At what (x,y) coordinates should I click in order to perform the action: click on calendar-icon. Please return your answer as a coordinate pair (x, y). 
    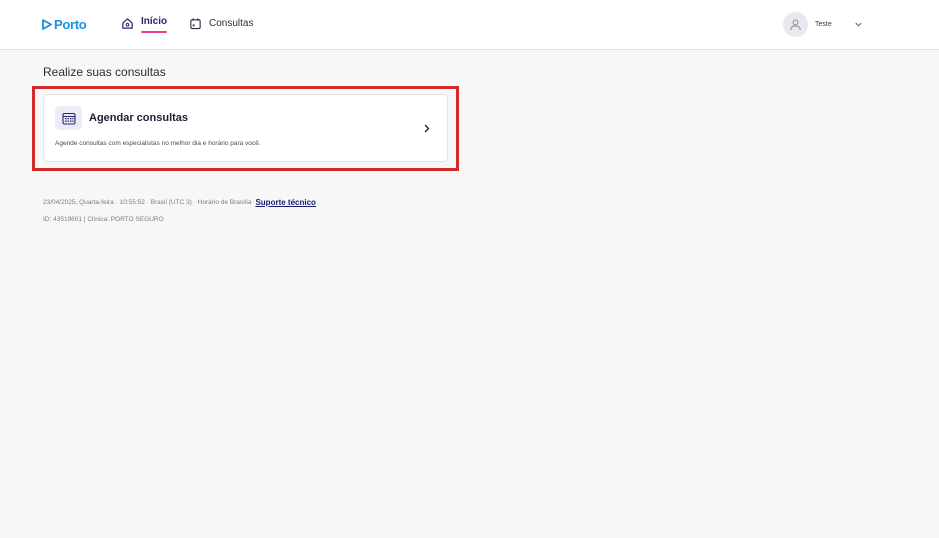
    Looking at the image, I should click on (195, 24).